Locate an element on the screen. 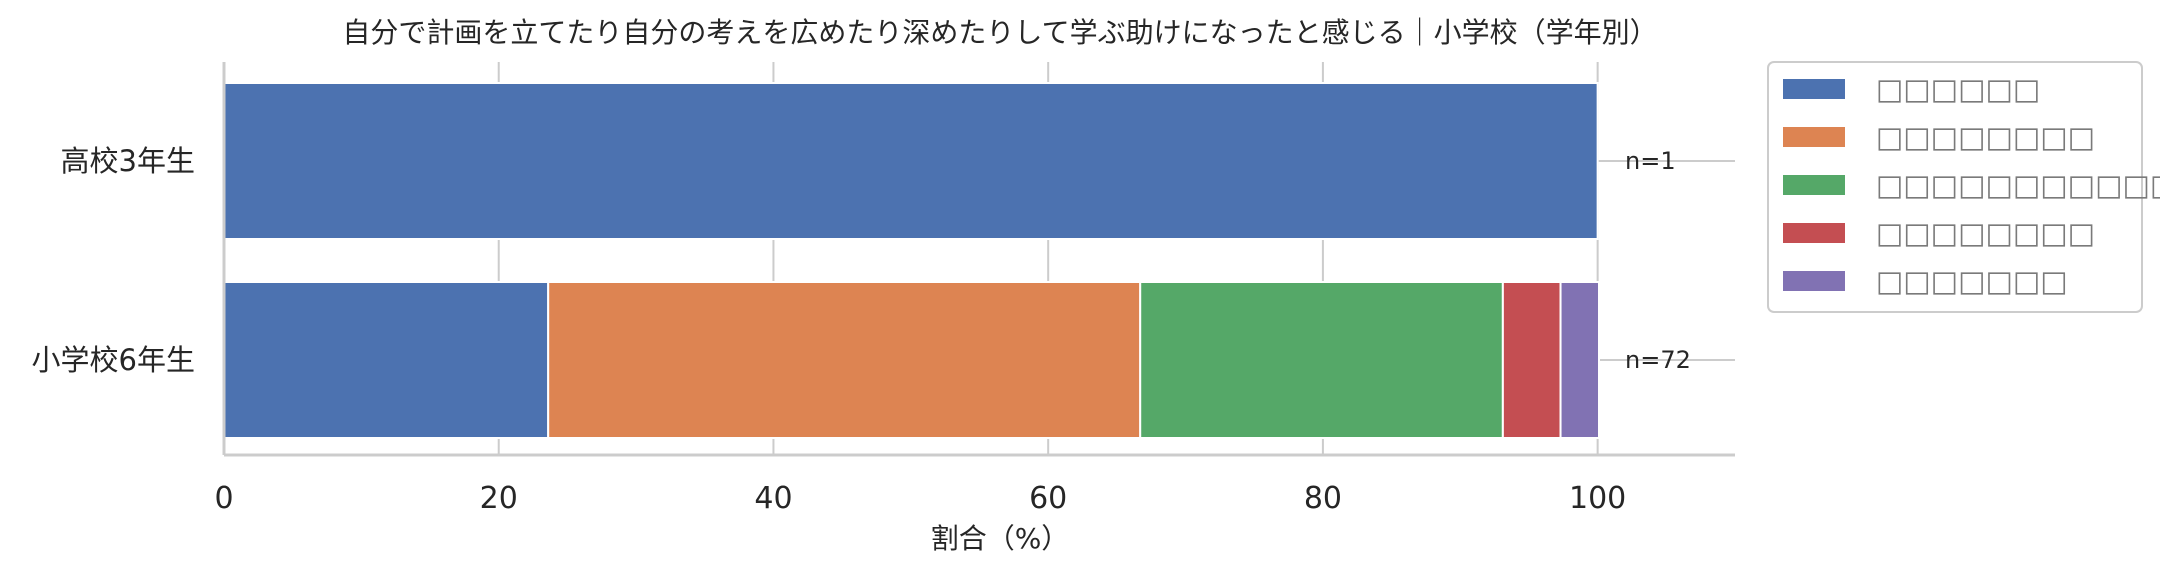 This screenshot has height=577, width=2160. x-tick-label: 100 is located at coordinates (1597, 498).